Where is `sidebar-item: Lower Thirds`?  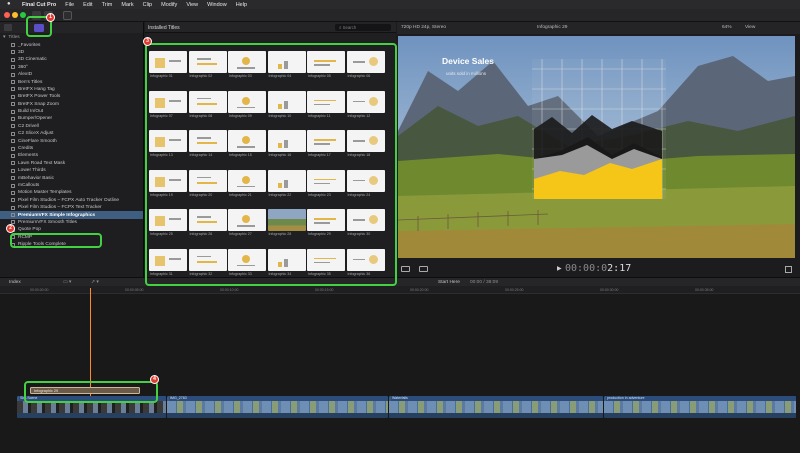 sidebar-item: Lower Thirds is located at coordinates (71, 170).